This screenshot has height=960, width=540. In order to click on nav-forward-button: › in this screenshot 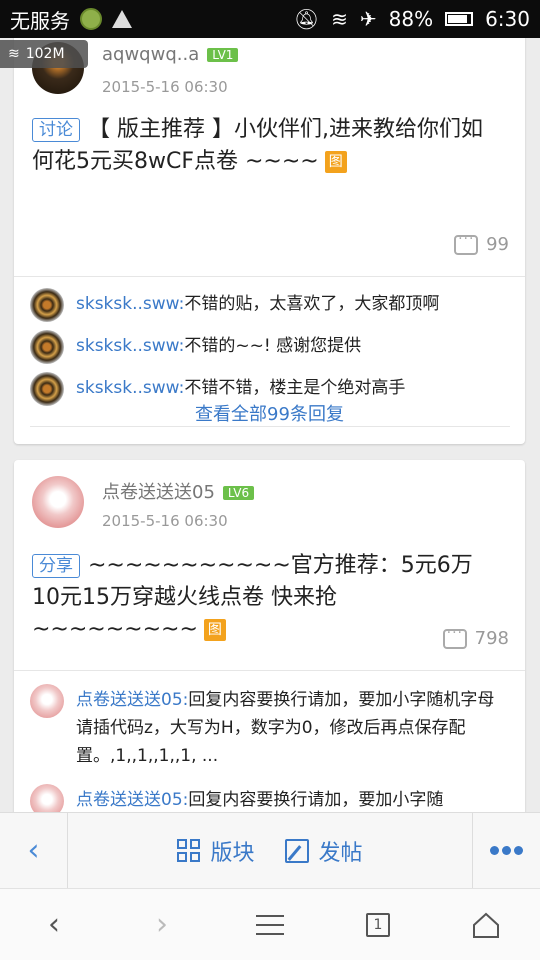, I will do `click(162, 925)`.